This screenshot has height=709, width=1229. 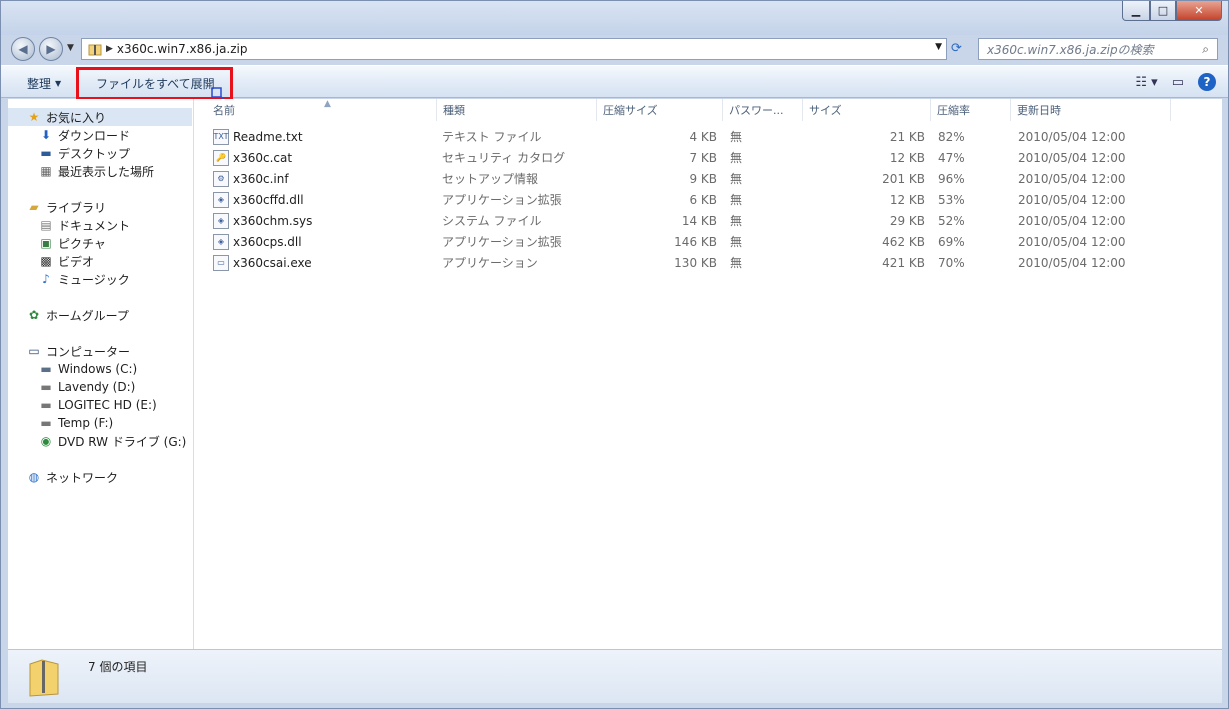 I want to click on file-type-cell: アプリケーション拡張, so click(x=502, y=200).